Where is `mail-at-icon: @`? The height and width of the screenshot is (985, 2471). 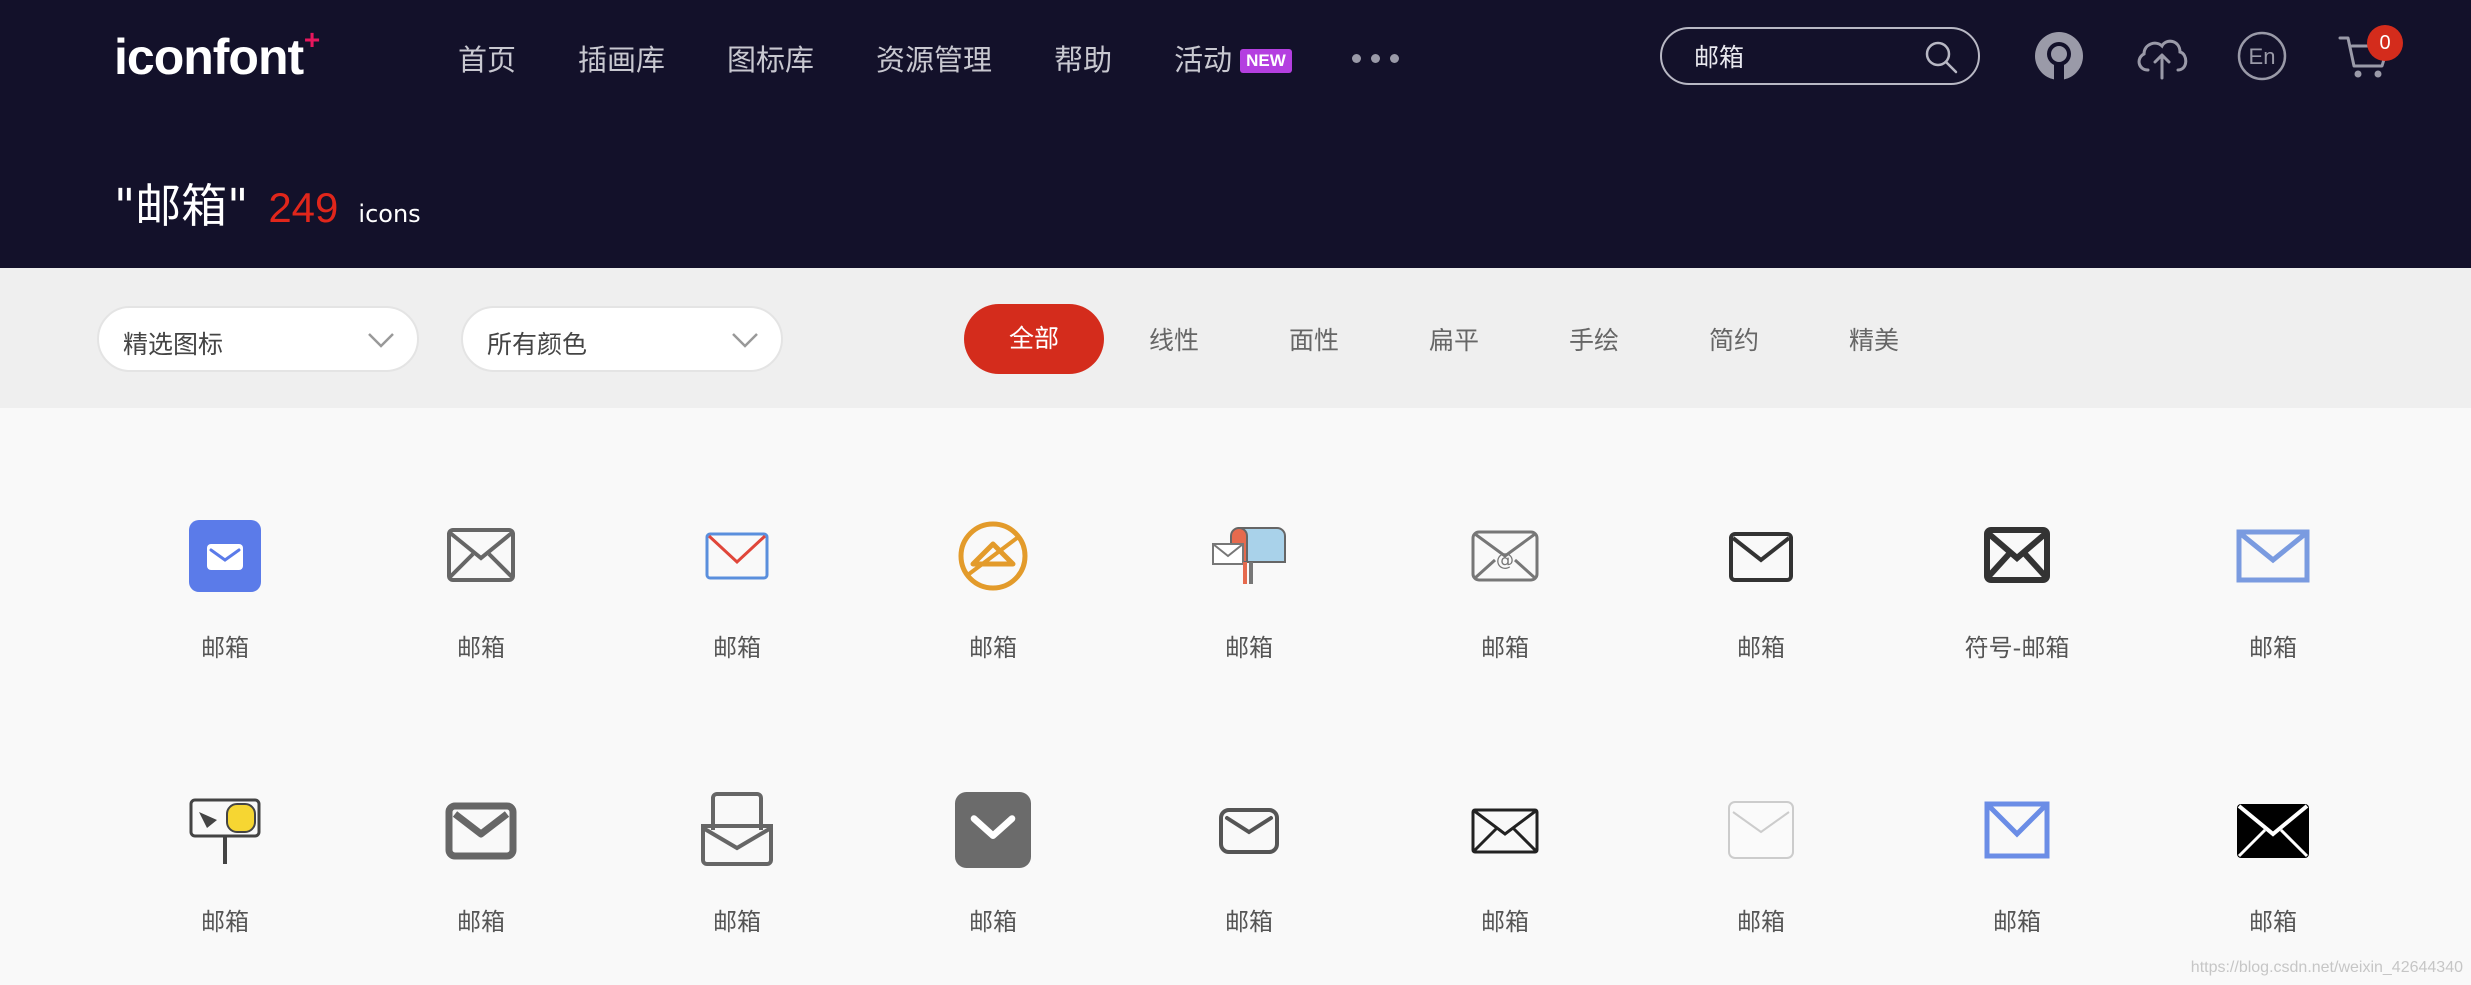 mail-at-icon: @ is located at coordinates (1505, 556).